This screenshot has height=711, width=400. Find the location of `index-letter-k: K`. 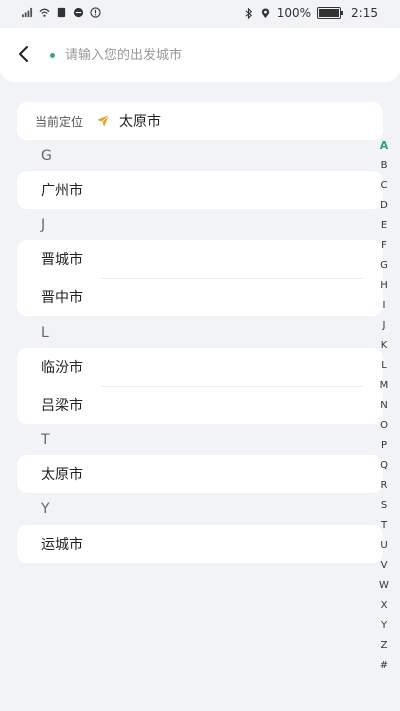

index-letter-k: K is located at coordinates (384, 346).